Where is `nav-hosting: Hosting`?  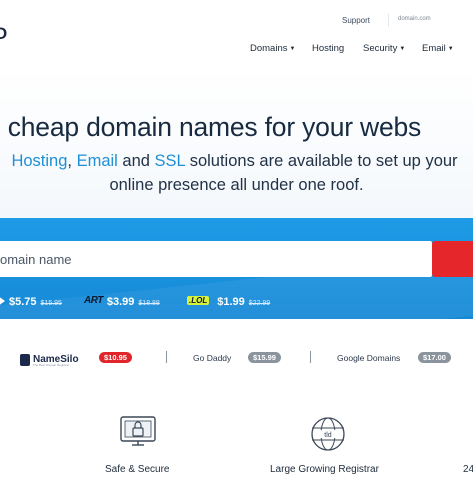
nav-hosting: Hosting is located at coordinates (328, 48).